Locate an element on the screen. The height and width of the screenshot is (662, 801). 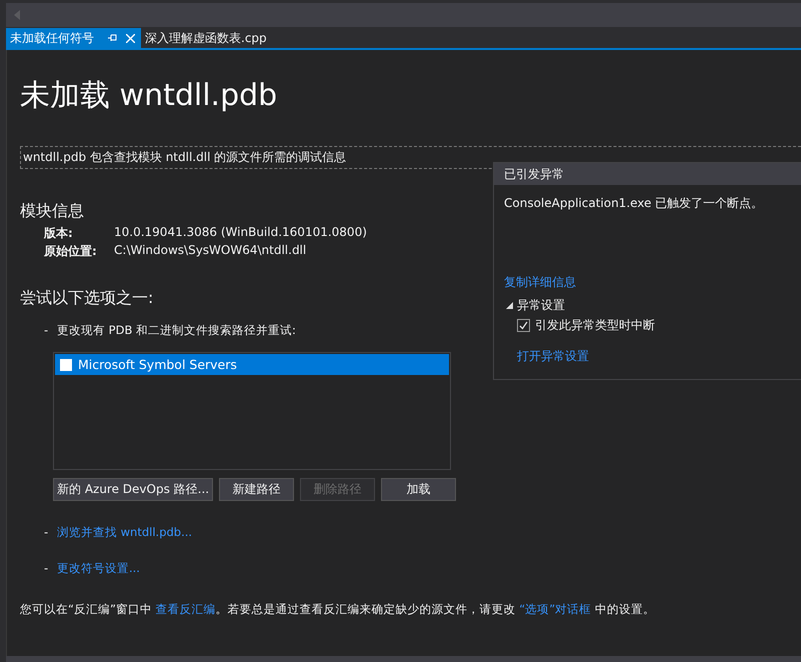
pin-icon is located at coordinates (113, 38).